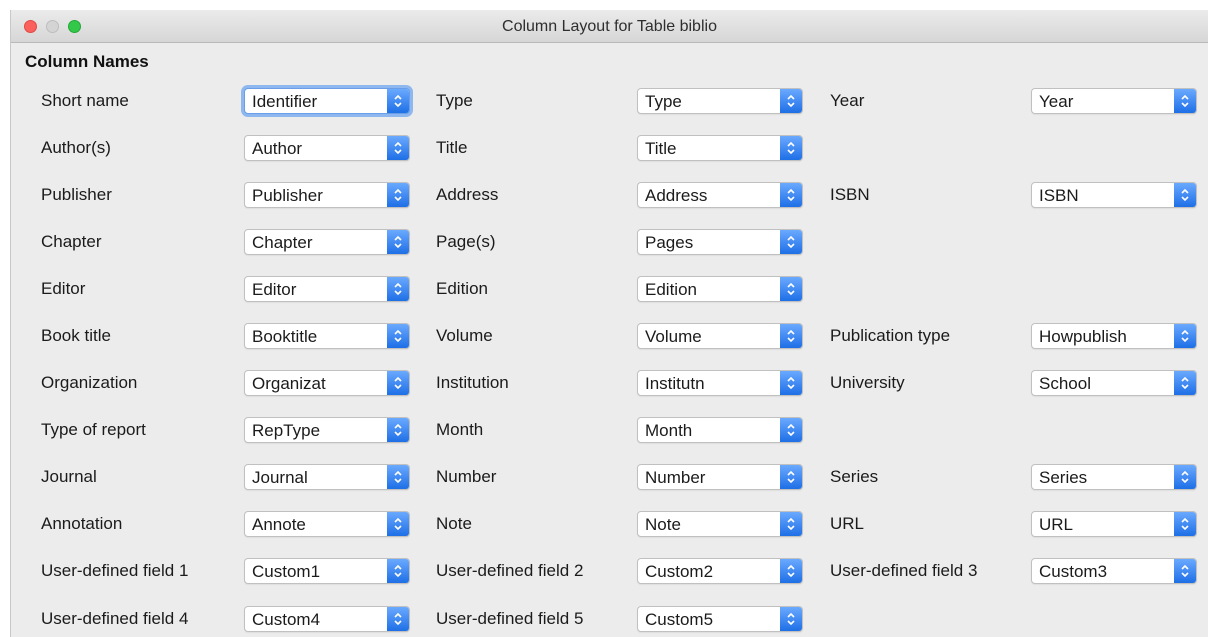  Describe the element at coordinates (661, 148) in the screenshot. I see `column-select-value: Title` at that location.